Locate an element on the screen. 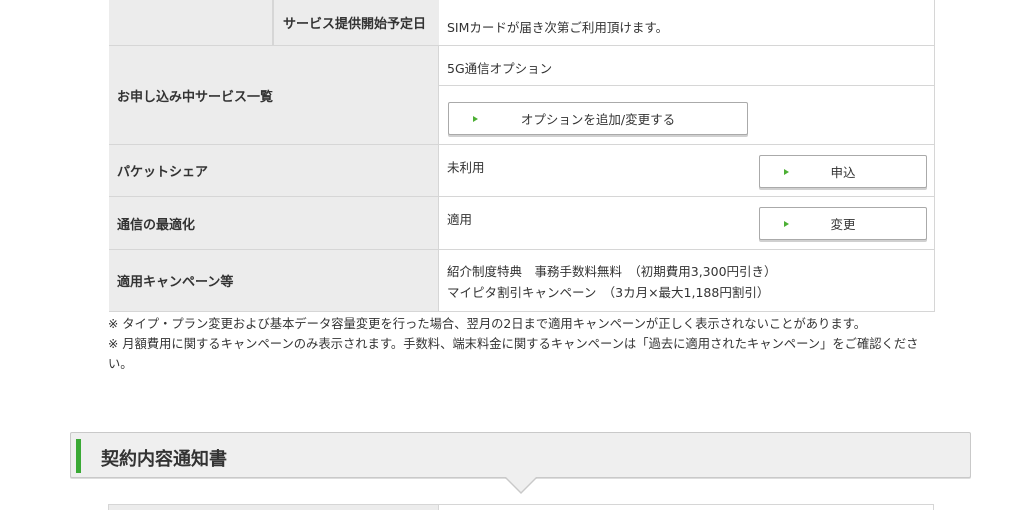 Image resolution: width=1024 pixels, height=510 pixels. next-table-header-cell is located at coordinates (274, 507).